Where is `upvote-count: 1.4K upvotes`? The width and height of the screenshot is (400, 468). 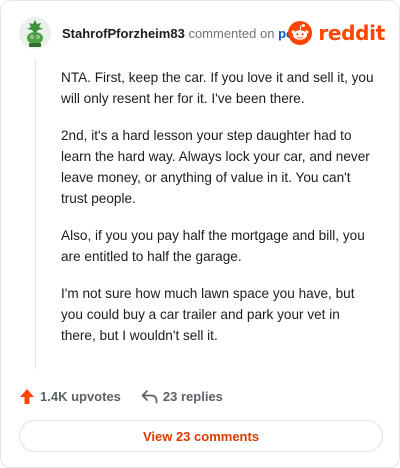
upvote-count: 1.4K upvotes is located at coordinates (80, 396).